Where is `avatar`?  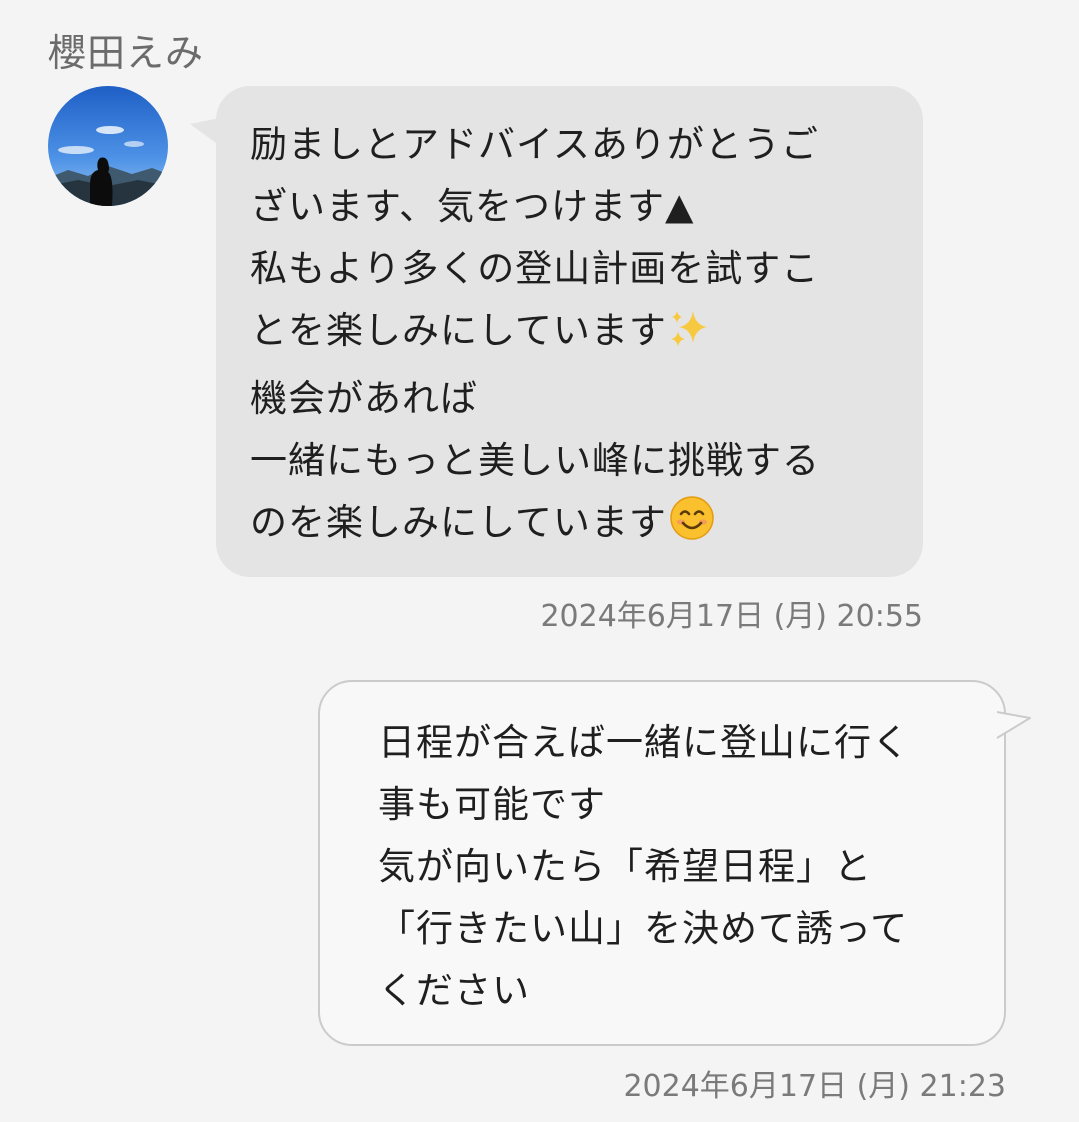
avatar is located at coordinates (108, 146).